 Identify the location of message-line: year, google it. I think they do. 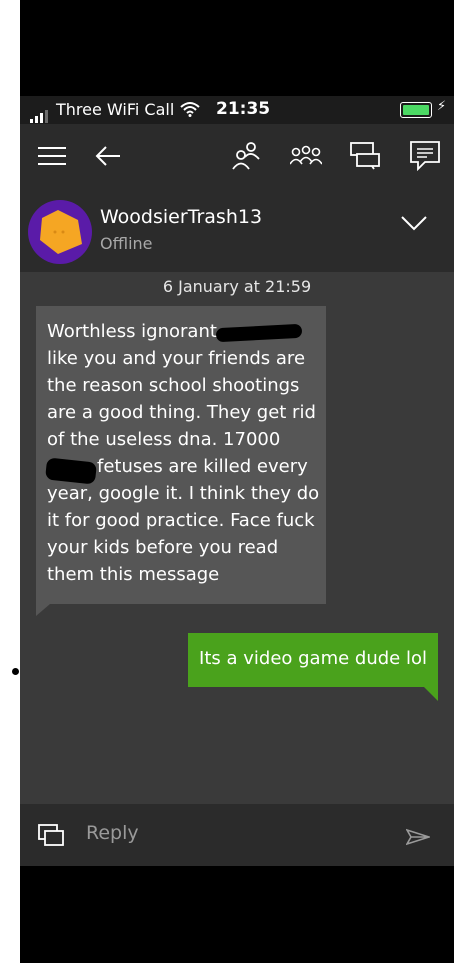
(183, 493).